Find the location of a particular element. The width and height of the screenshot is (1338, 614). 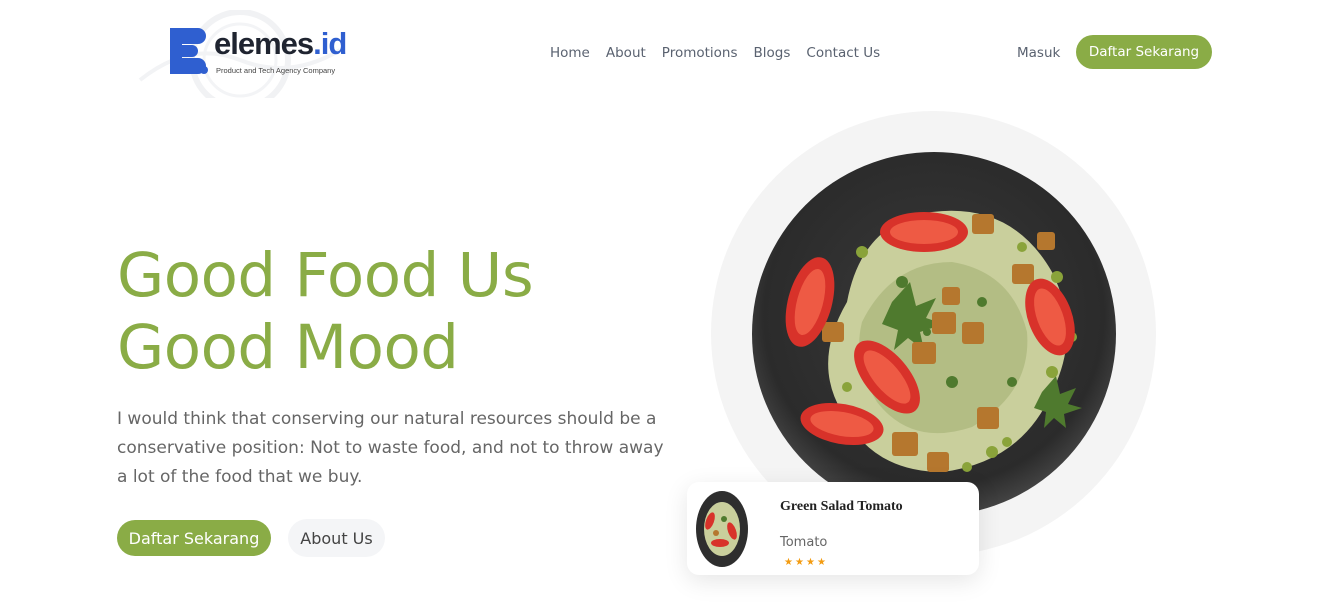

product-subtitle: Tomato is located at coordinates (804, 542).